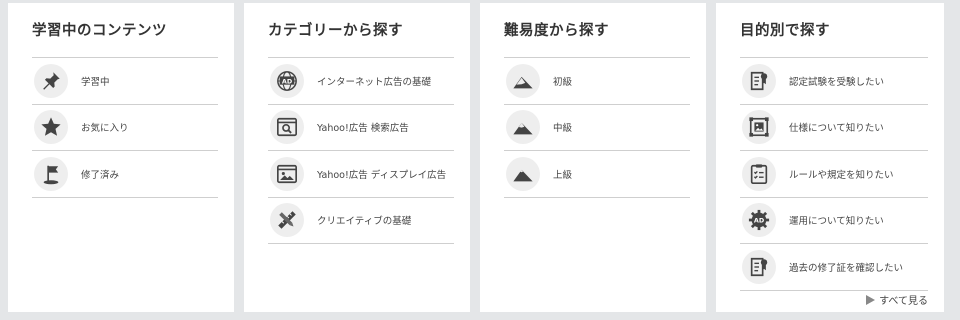 The height and width of the screenshot is (320, 960). I want to click on item-label: 学習中, so click(95, 82).